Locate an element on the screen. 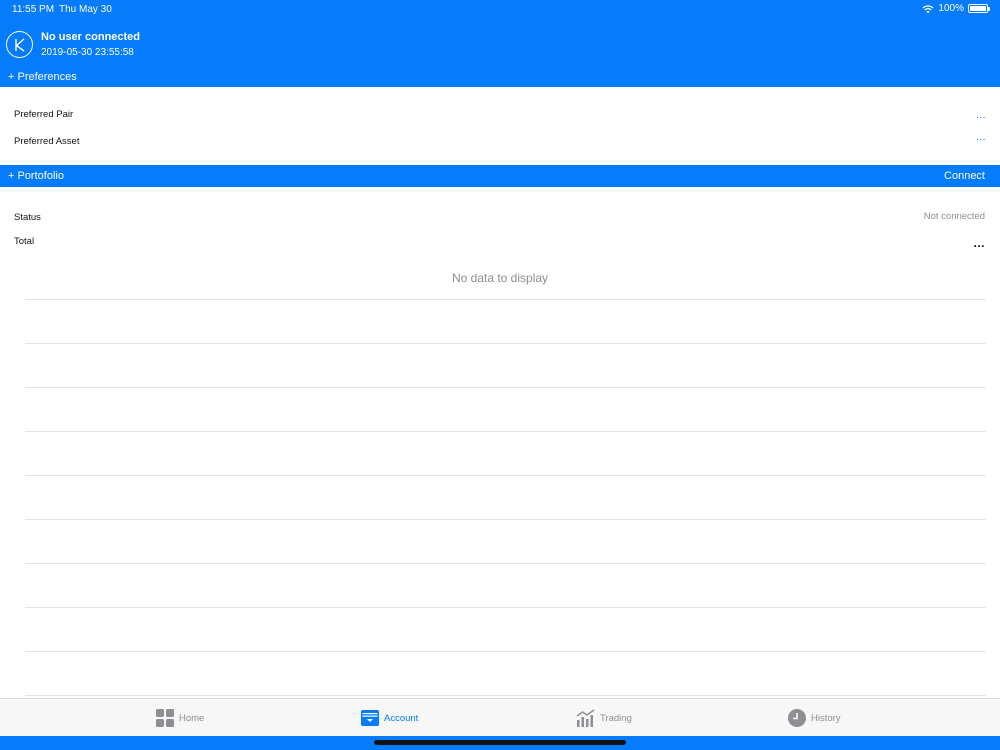  tab-account: Account is located at coordinates (389, 718).